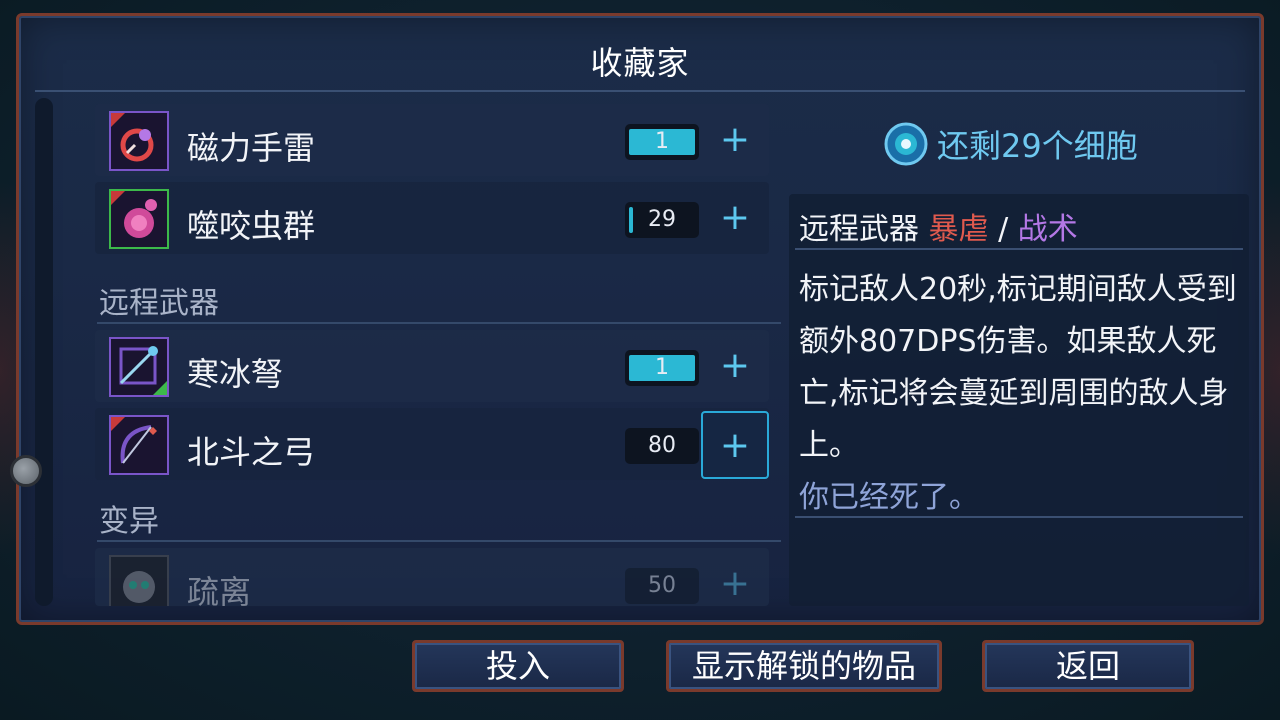  What do you see at coordinates (662, 586) in the screenshot?
I see `item-counter: 50` at bounding box center [662, 586].